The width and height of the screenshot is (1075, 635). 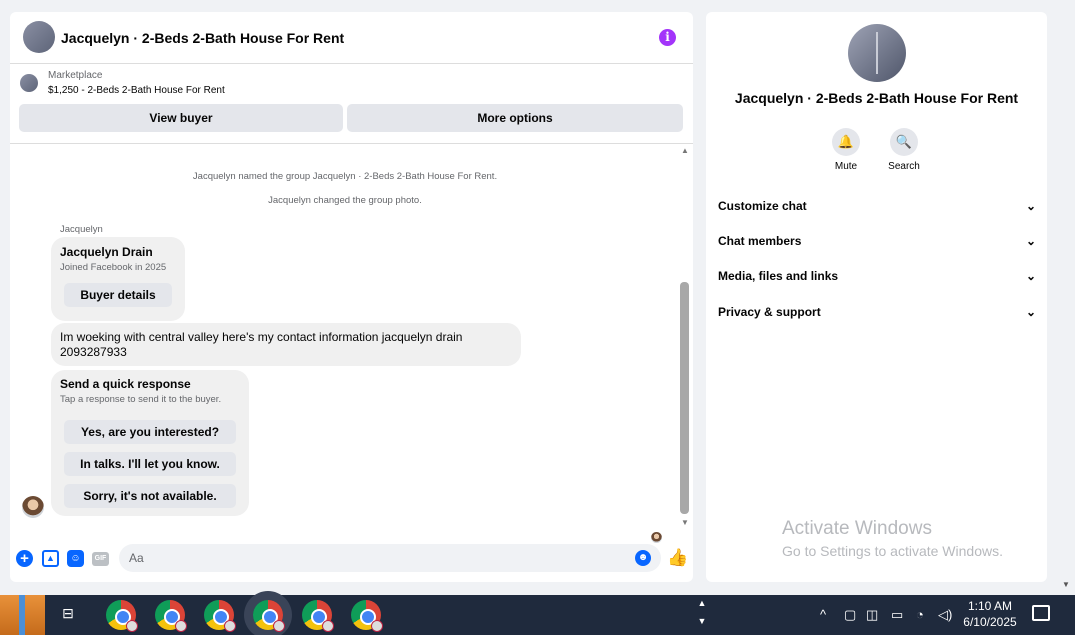 I want to click on section-privacy-support: Privacy & support ⌄, so click(x=877, y=312).